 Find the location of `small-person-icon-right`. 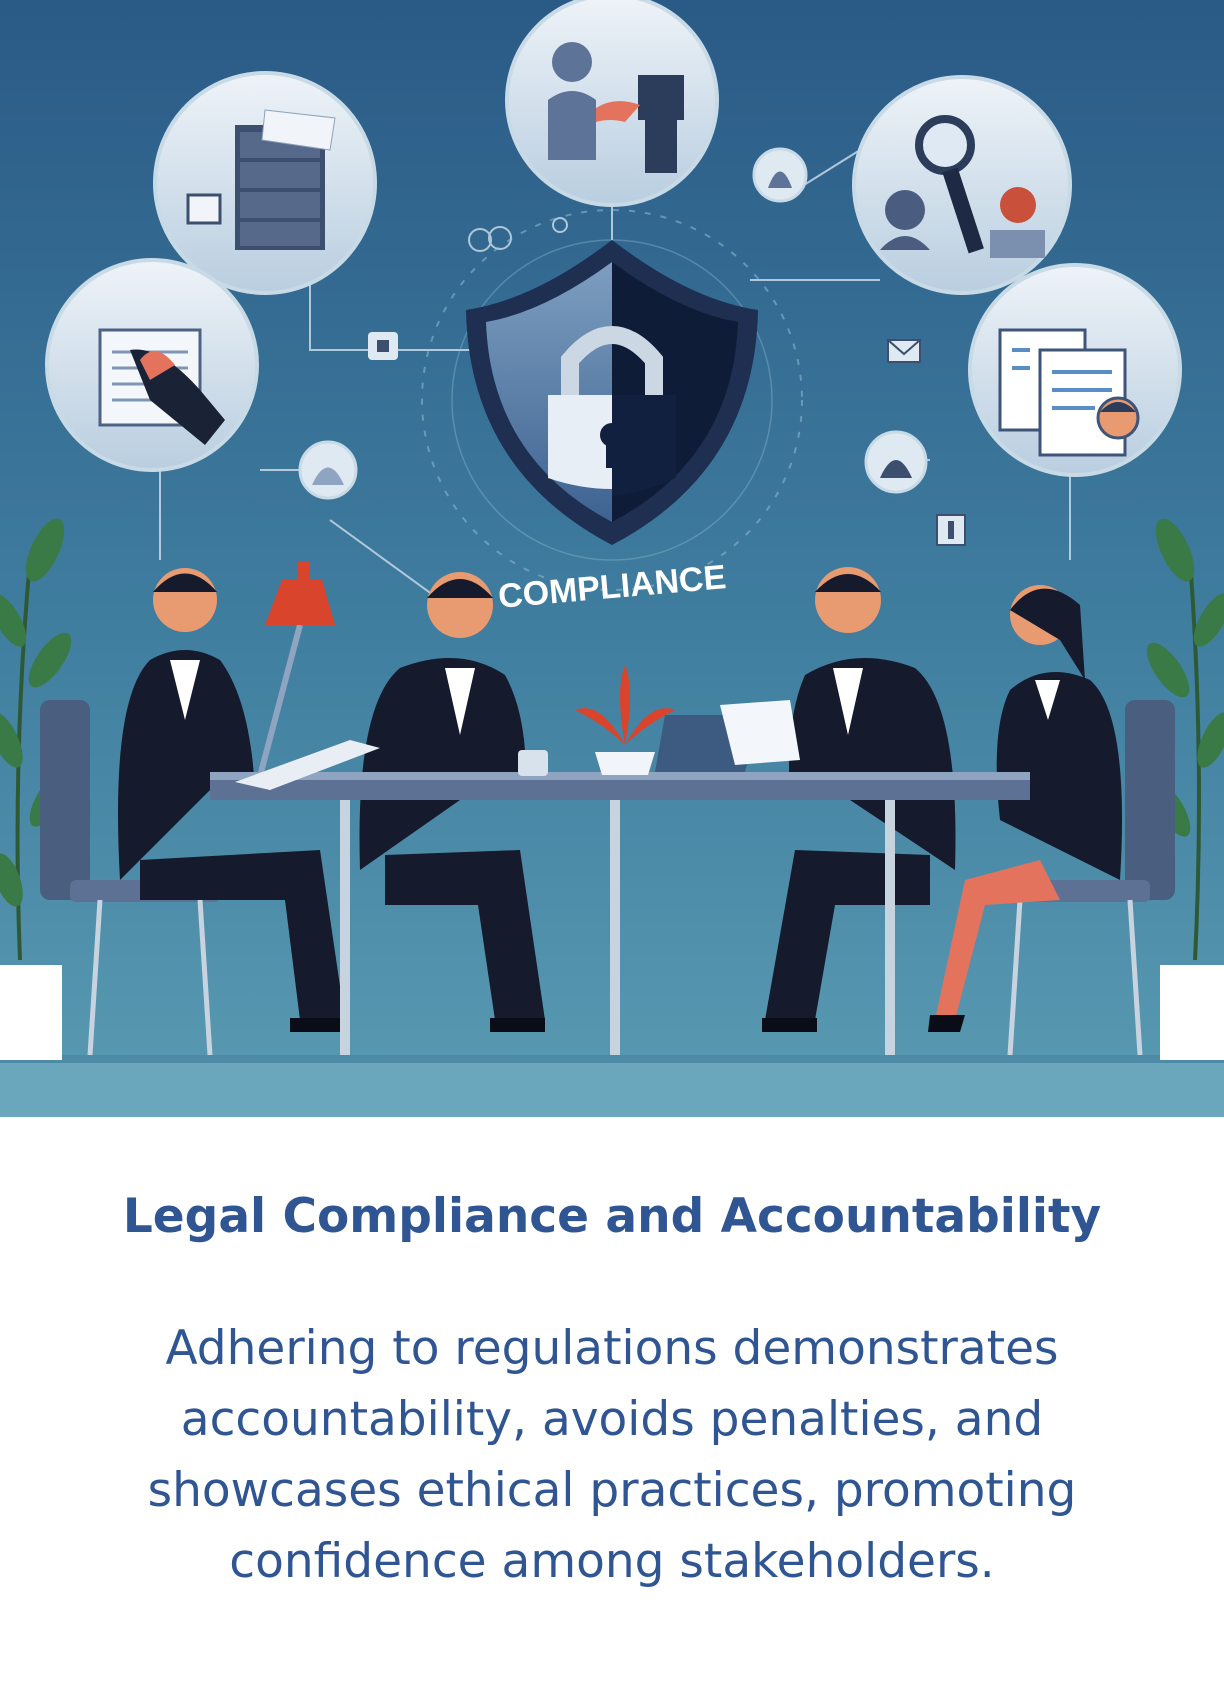

small-person-icon-right is located at coordinates (896, 462).